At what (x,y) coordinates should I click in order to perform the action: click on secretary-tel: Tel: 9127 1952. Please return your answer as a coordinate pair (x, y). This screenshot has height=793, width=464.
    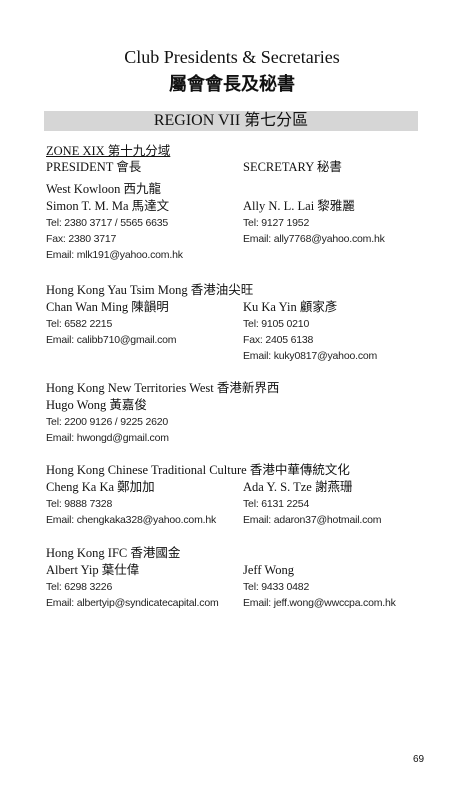
    Looking at the image, I should click on (276, 223).